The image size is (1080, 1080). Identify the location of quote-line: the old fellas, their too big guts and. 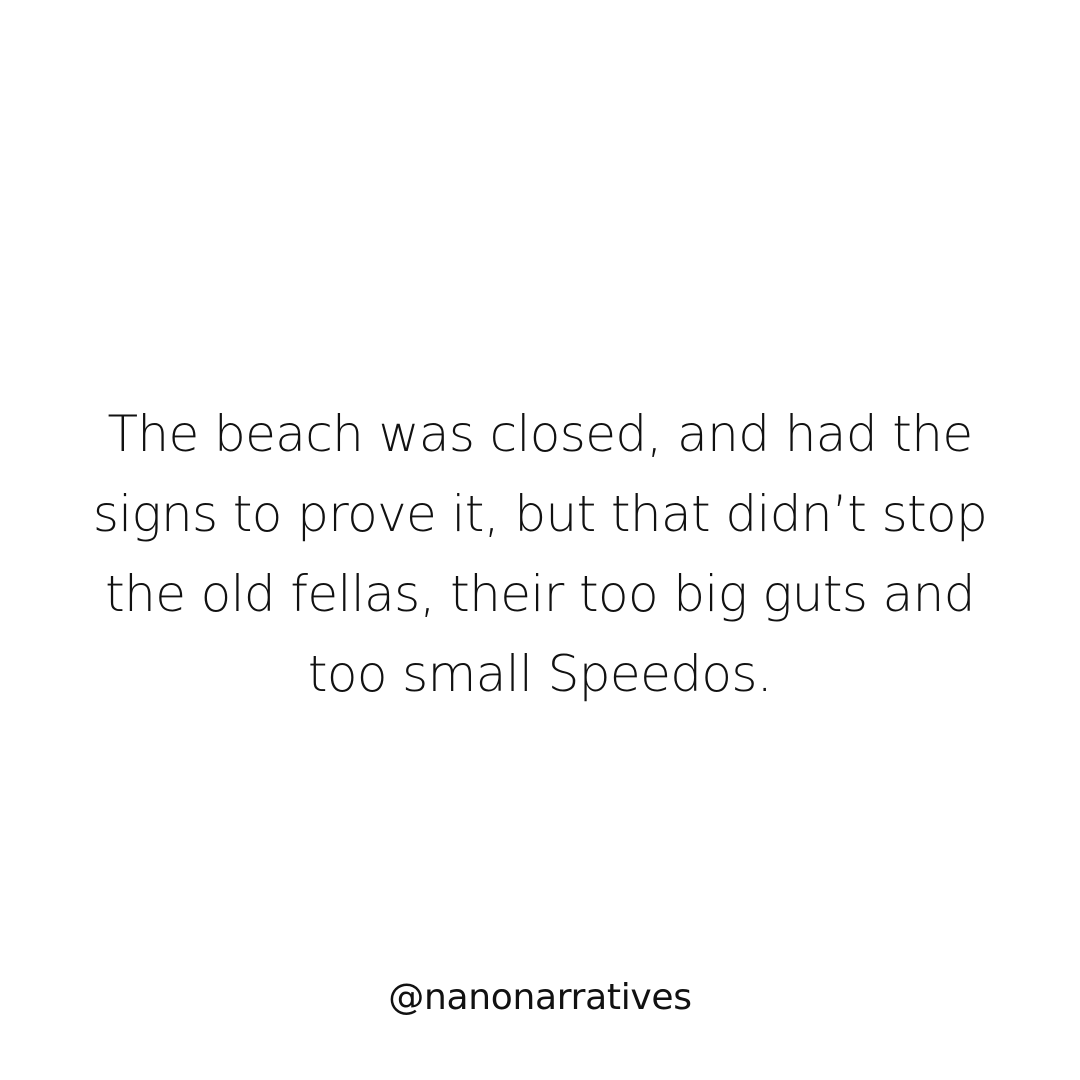
(540, 594).